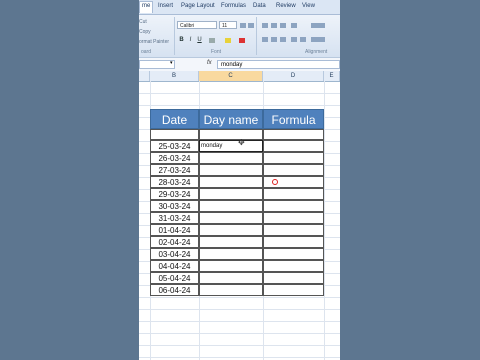 This screenshot has width=480, height=360. Describe the element at coordinates (274, 25) in the screenshot. I see `align-middle-icon` at that location.